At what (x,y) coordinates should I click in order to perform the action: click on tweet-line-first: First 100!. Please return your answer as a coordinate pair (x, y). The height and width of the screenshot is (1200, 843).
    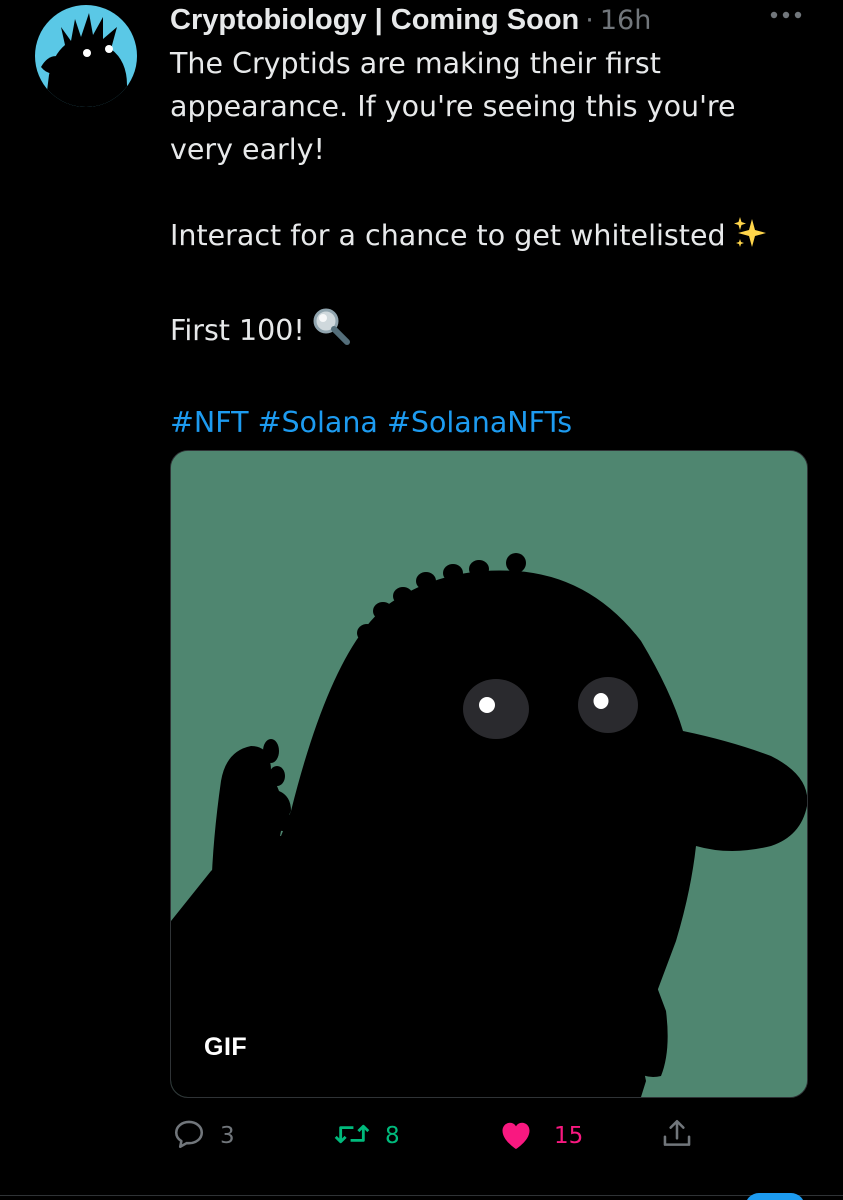
    Looking at the image, I should click on (490, 332).